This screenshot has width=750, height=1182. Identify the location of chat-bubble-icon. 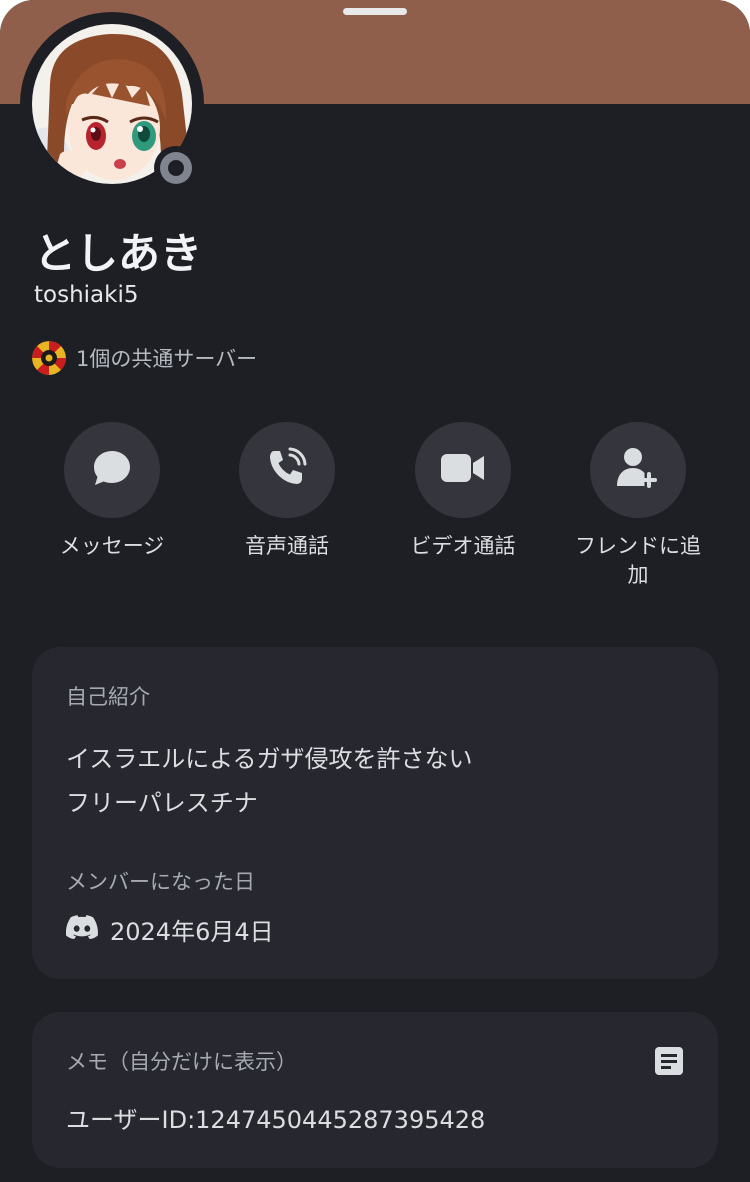
(112, 470).